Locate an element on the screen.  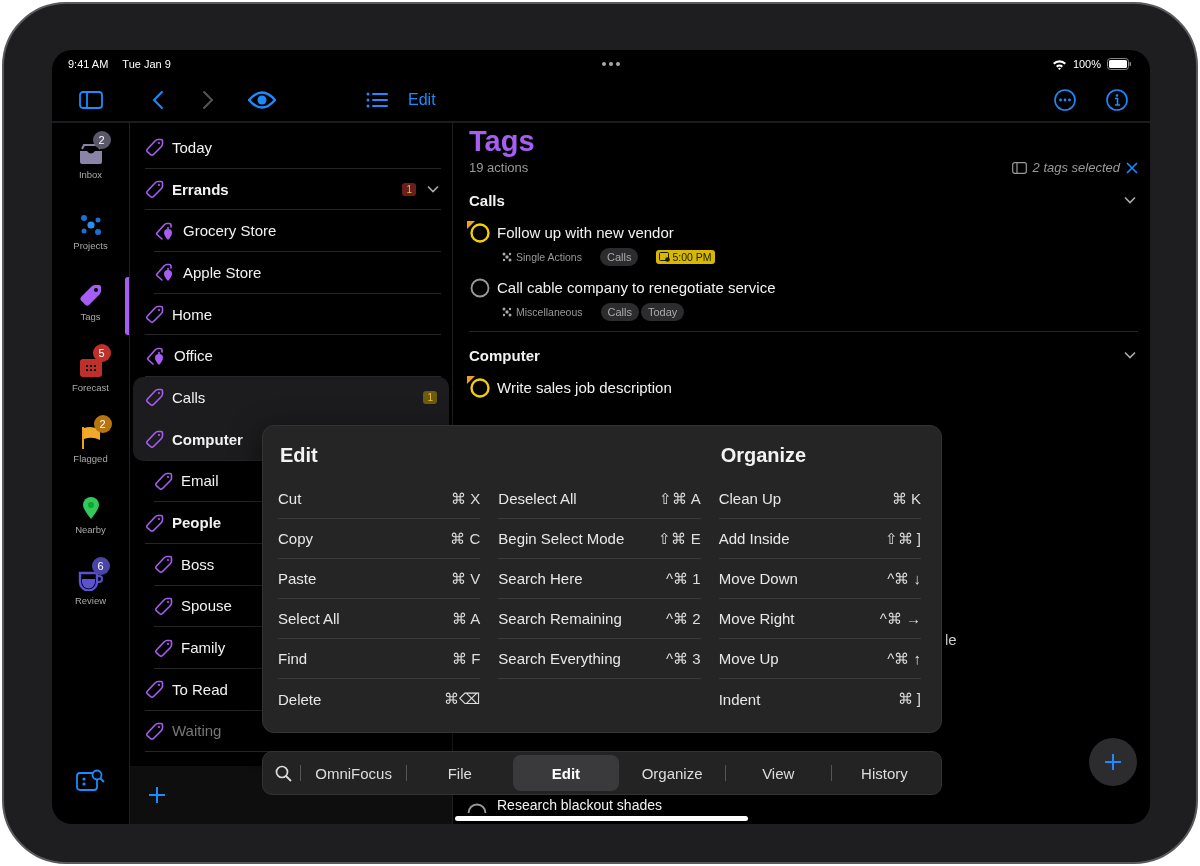
keyboard-shortcut: ^⌘ ↓ is located at coordinates (904, 578).